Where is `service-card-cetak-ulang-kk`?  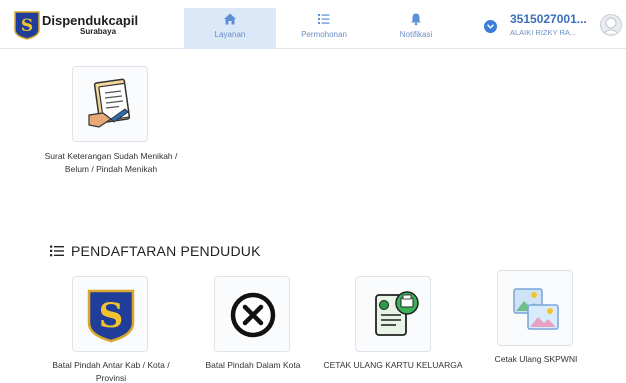 service-card-cetak-ulang-kk is located at coordinates (393, 314).